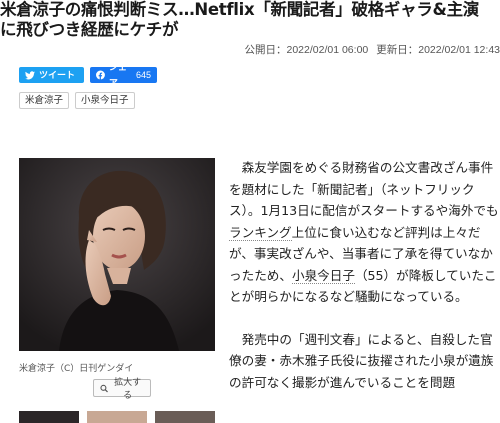 The height and width of the screenshot is (423, 500). What do you see at coordinates (57, 75) in the screenshot?
I see `tweet-label: ツイート` at bounding box center [57, 75].